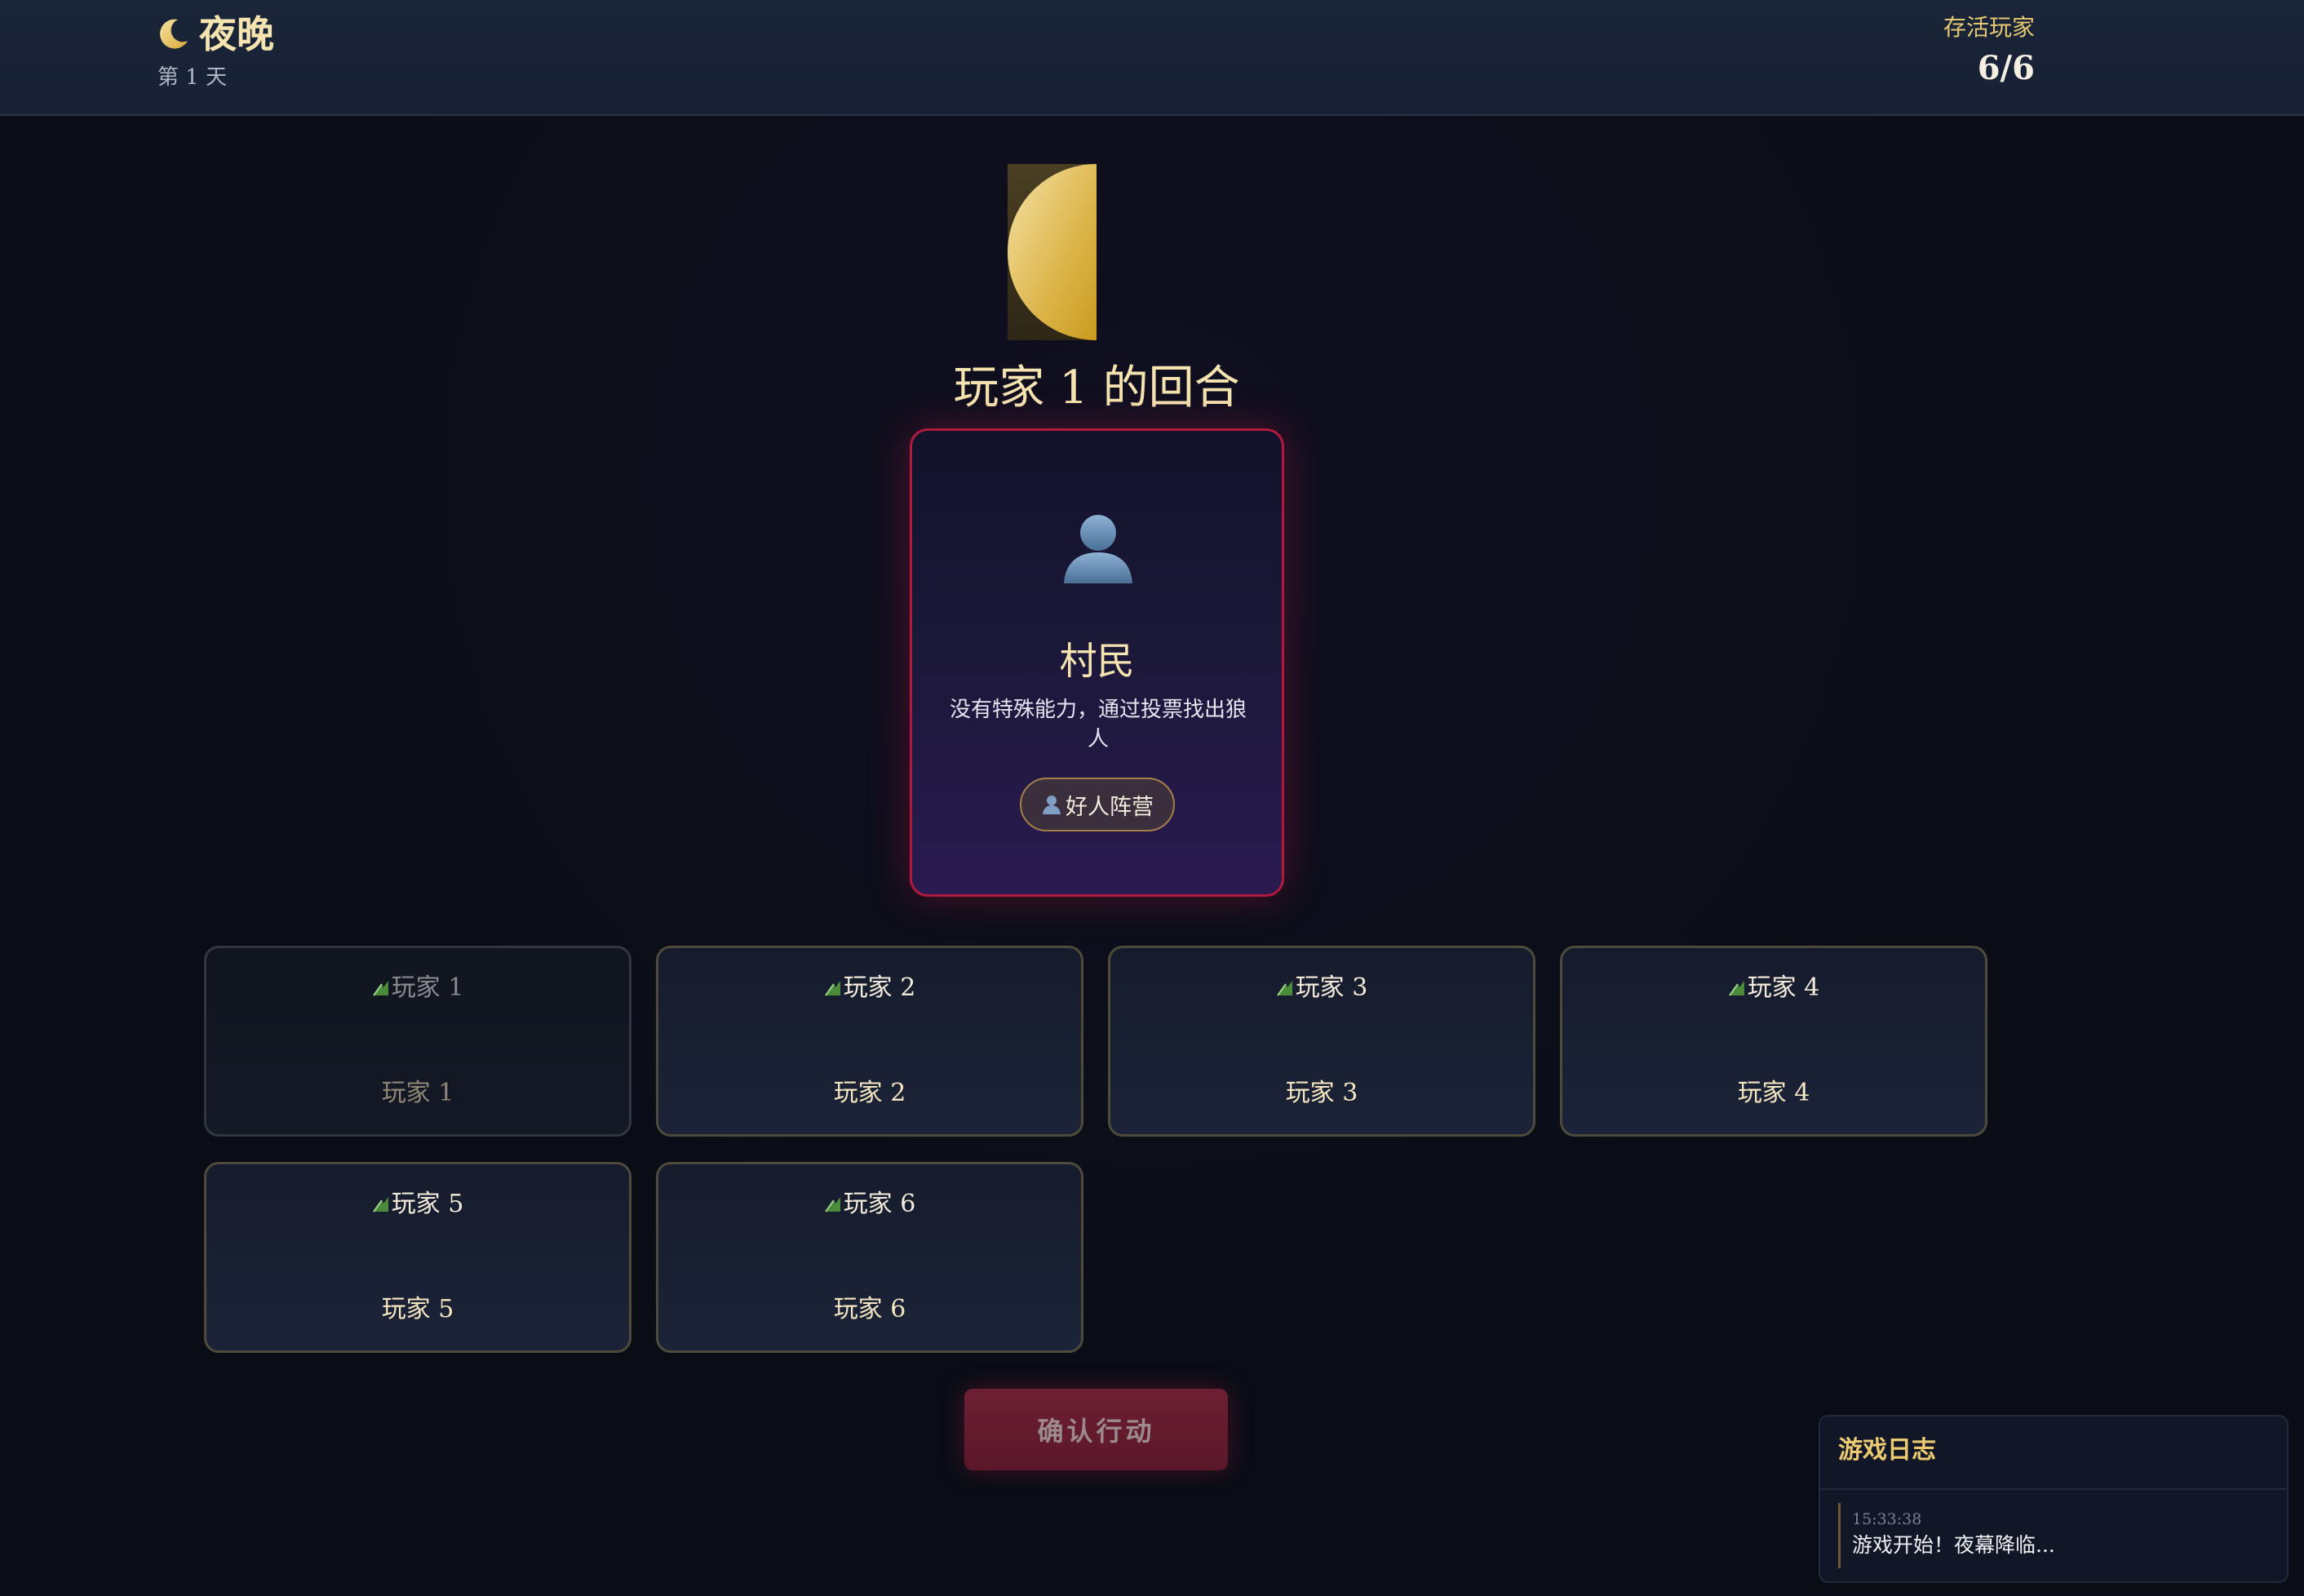 The image size is (2304, 1596). I want to click on player-avatar: 玩家 4, so click(1773, 989).